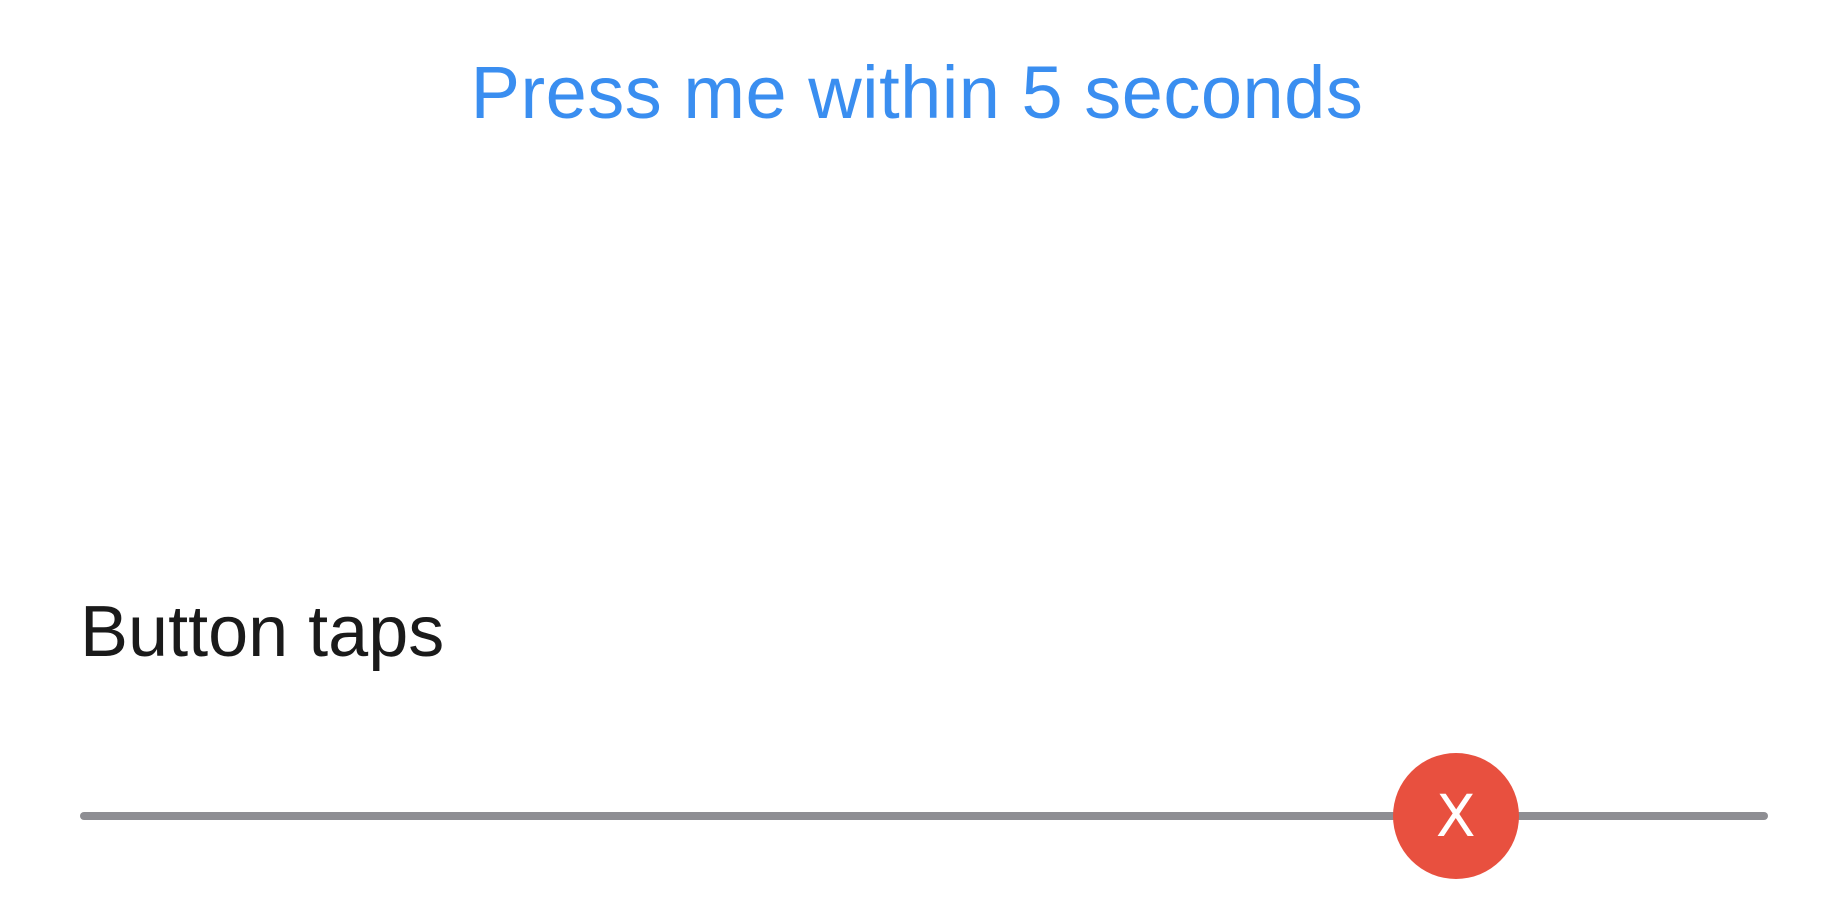  What do you see at coordinates (917, 92) in the screenshot?
I see `press-me-button: Press me within 5 seconds` at bounding box center [917, 92].